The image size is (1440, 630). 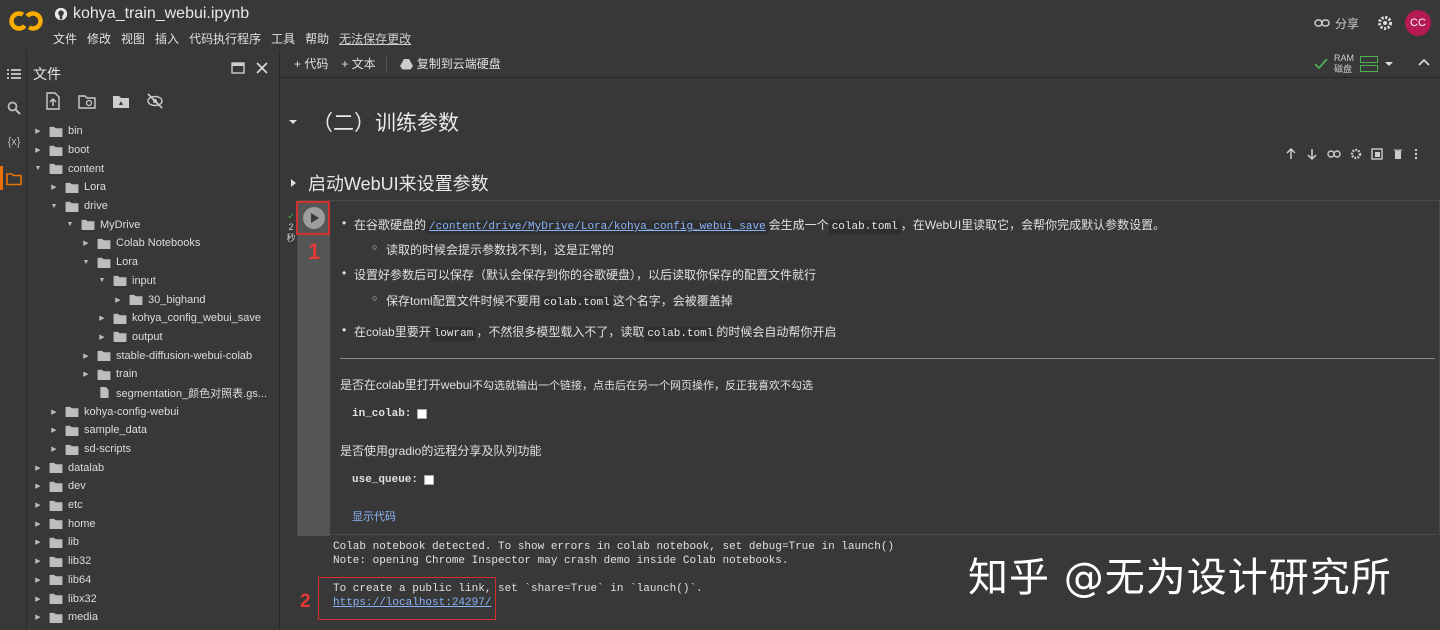 What do you see at coordinates (1334, 154) in the screenshot?
I see `link-cell-icon` at bounding box center [1334, 154].